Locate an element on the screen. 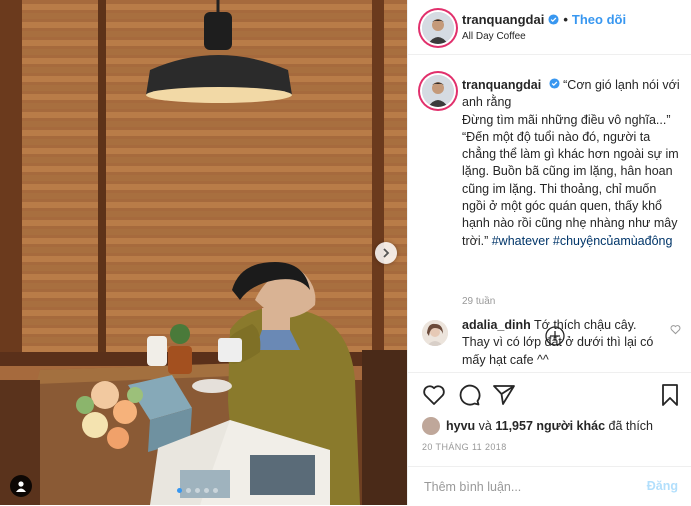 Image resolution: width=691 pixels, height=506 pixels. add-comment-input is located at coordinates (524, 487).